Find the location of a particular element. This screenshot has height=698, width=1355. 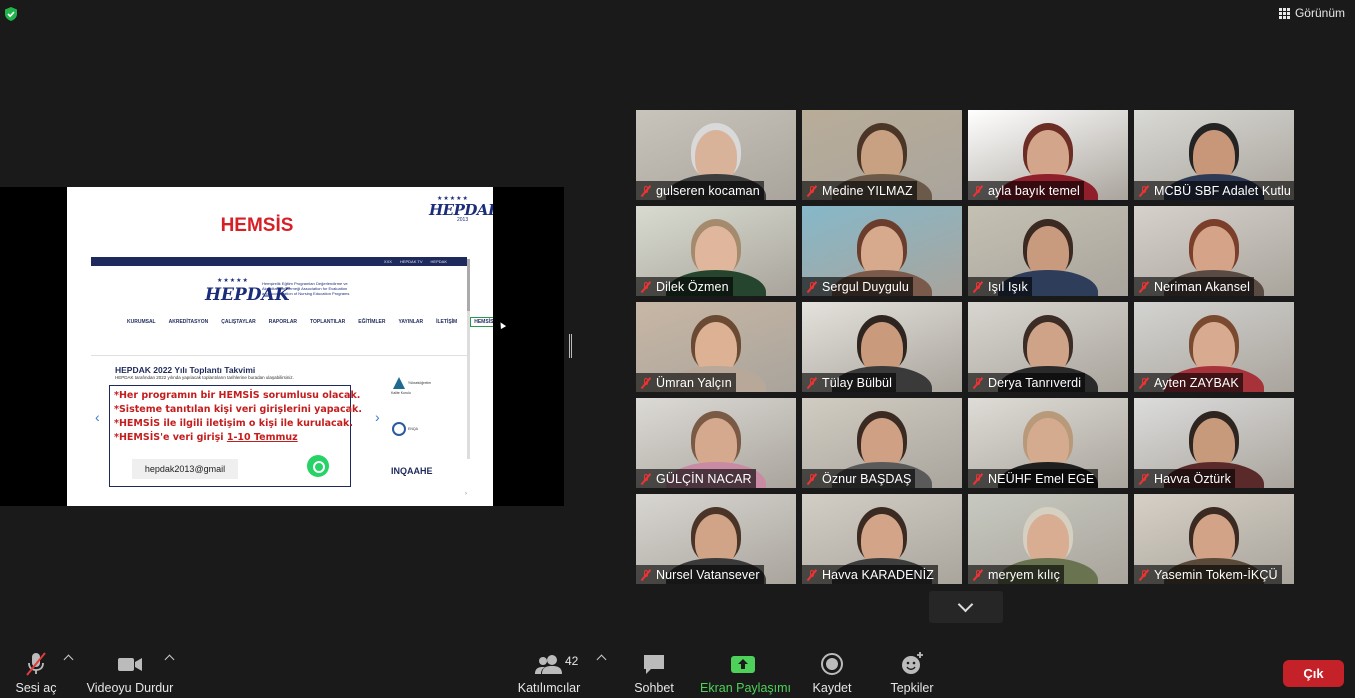

smiley-plus-icon is located at coordinates (912, 664).